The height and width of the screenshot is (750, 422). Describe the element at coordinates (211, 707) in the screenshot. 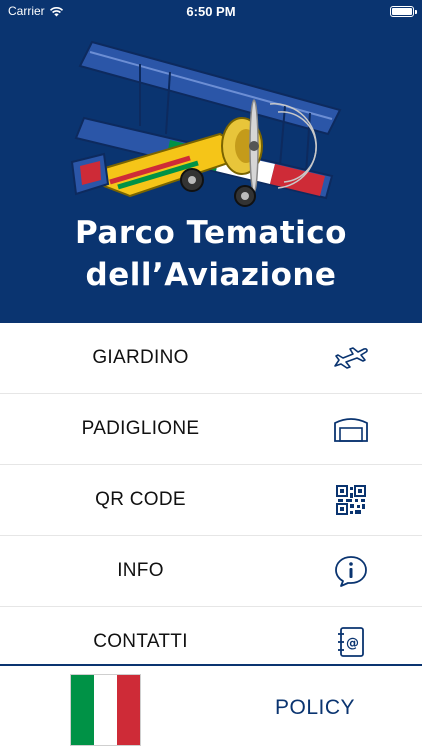

I see `footer-bar: POLICY` at that location.